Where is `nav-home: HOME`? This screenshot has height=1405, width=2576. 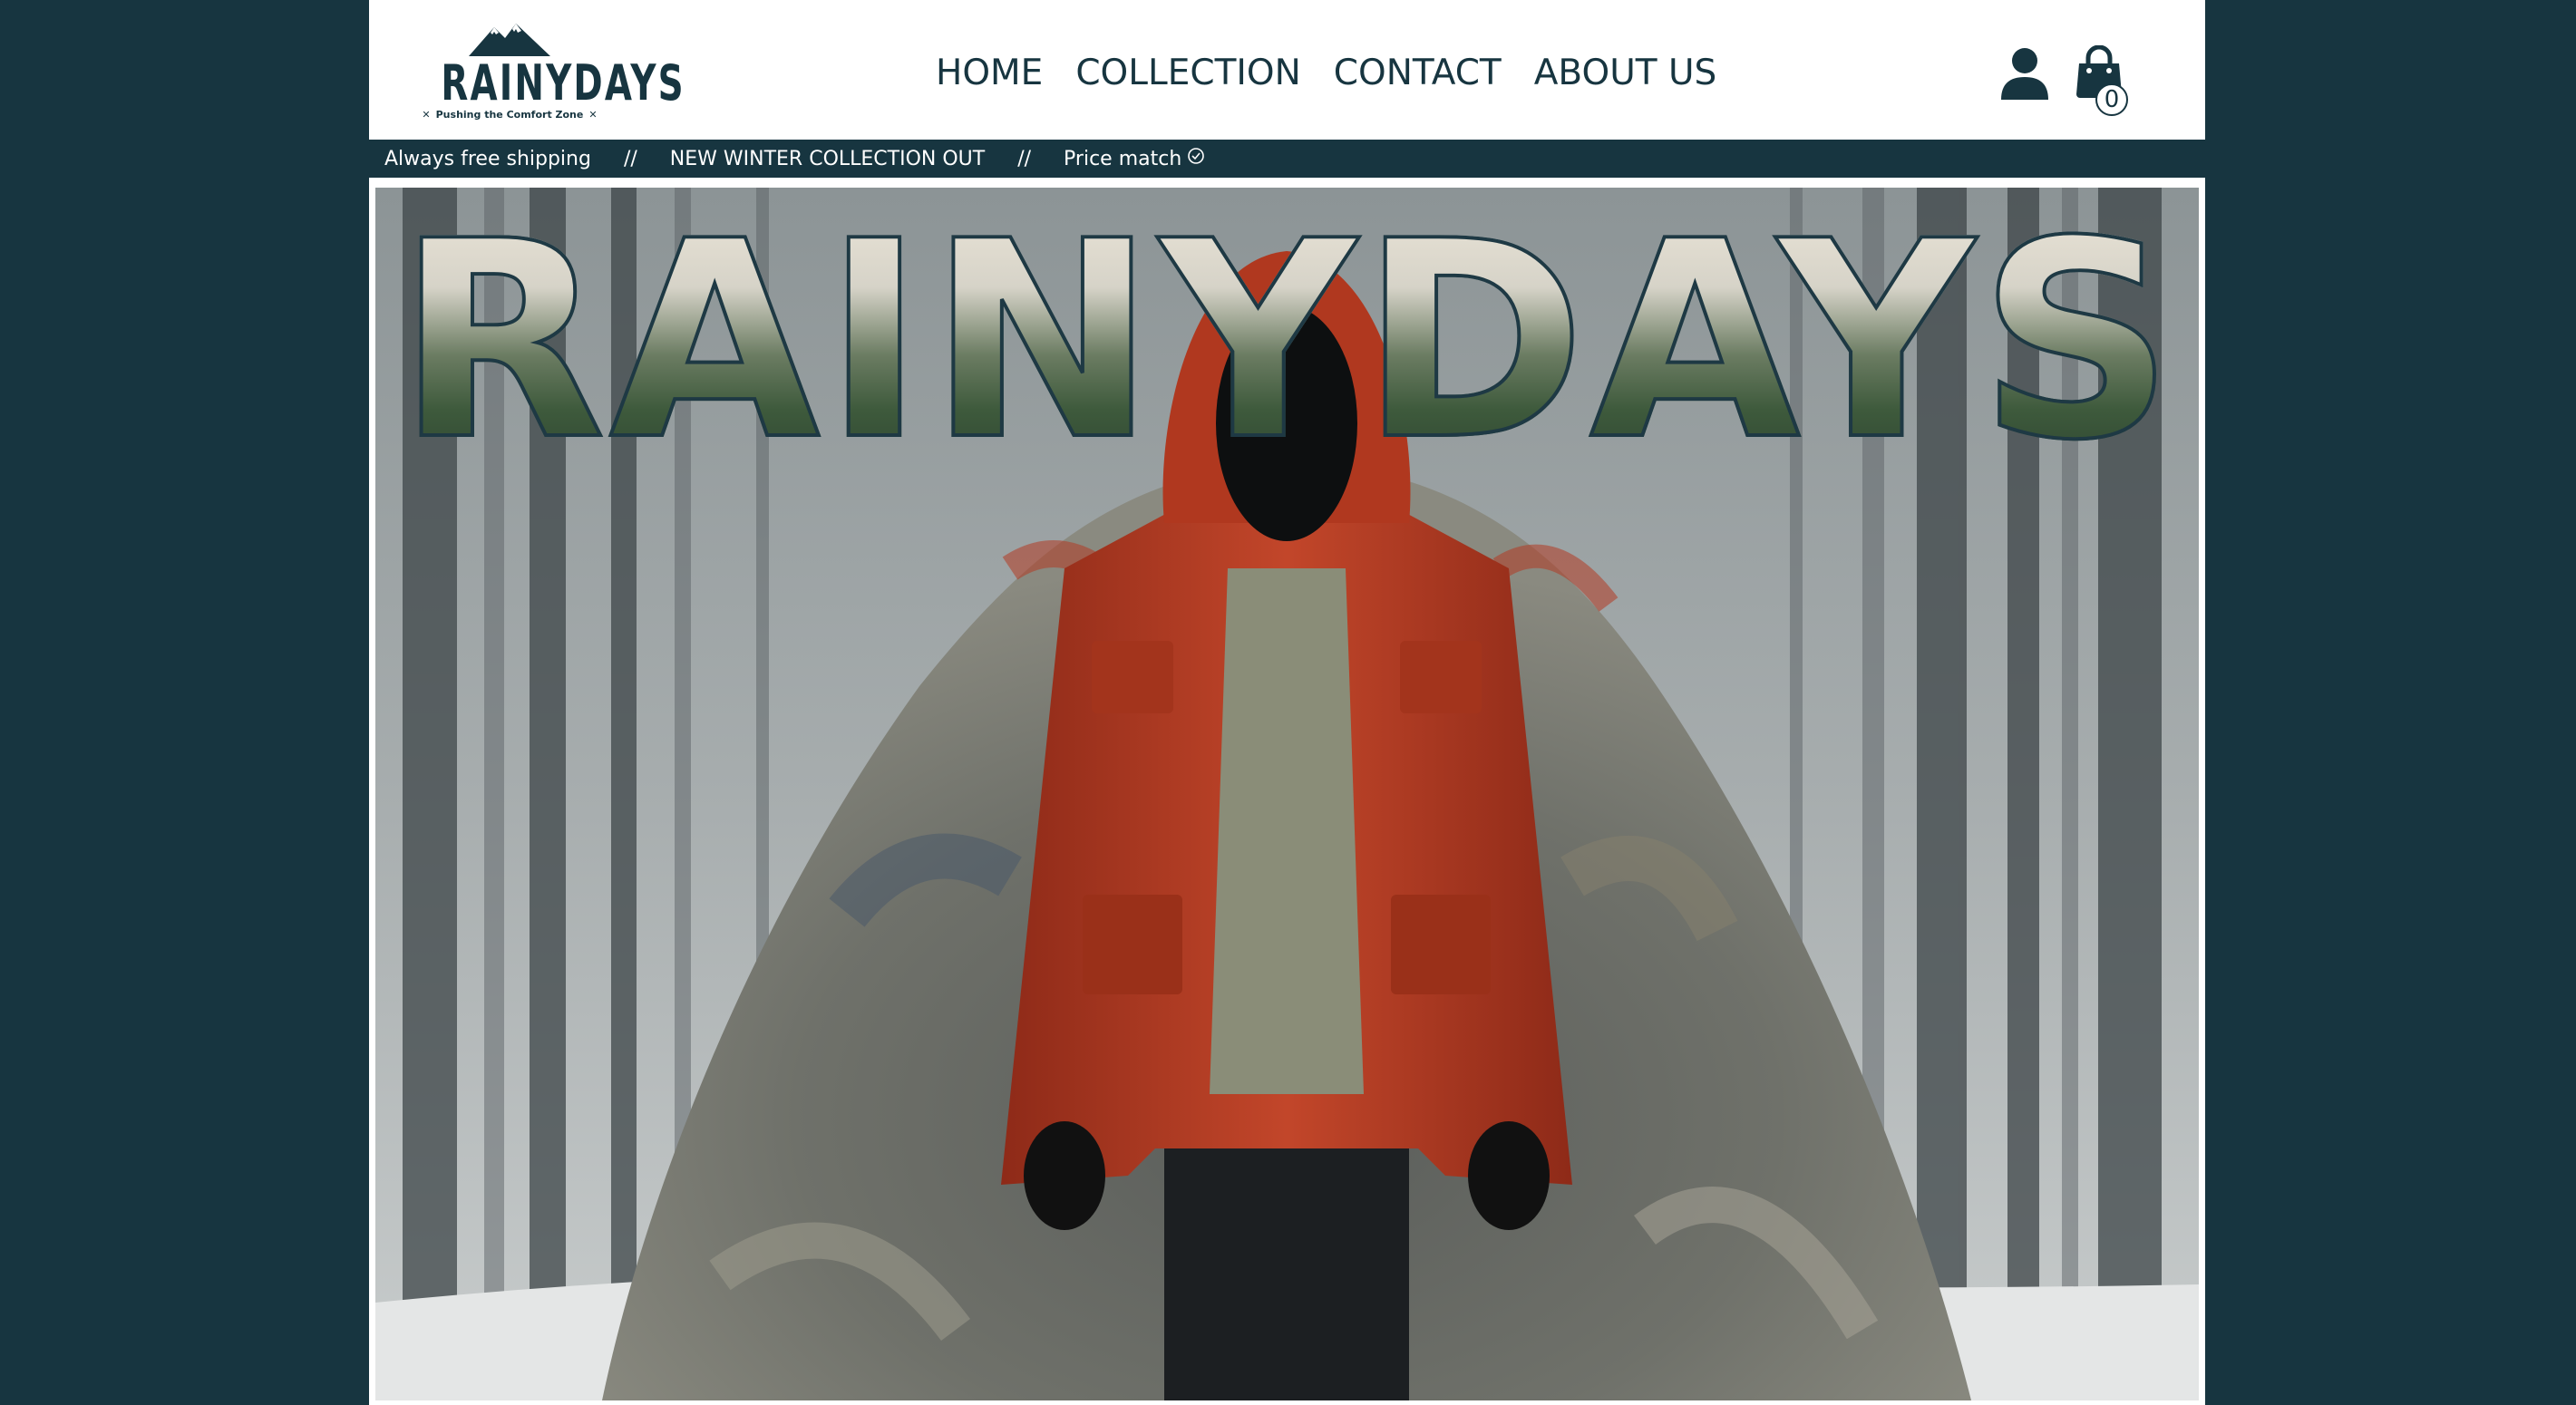 nav-home: HOME is located at coordinates (989, 80).